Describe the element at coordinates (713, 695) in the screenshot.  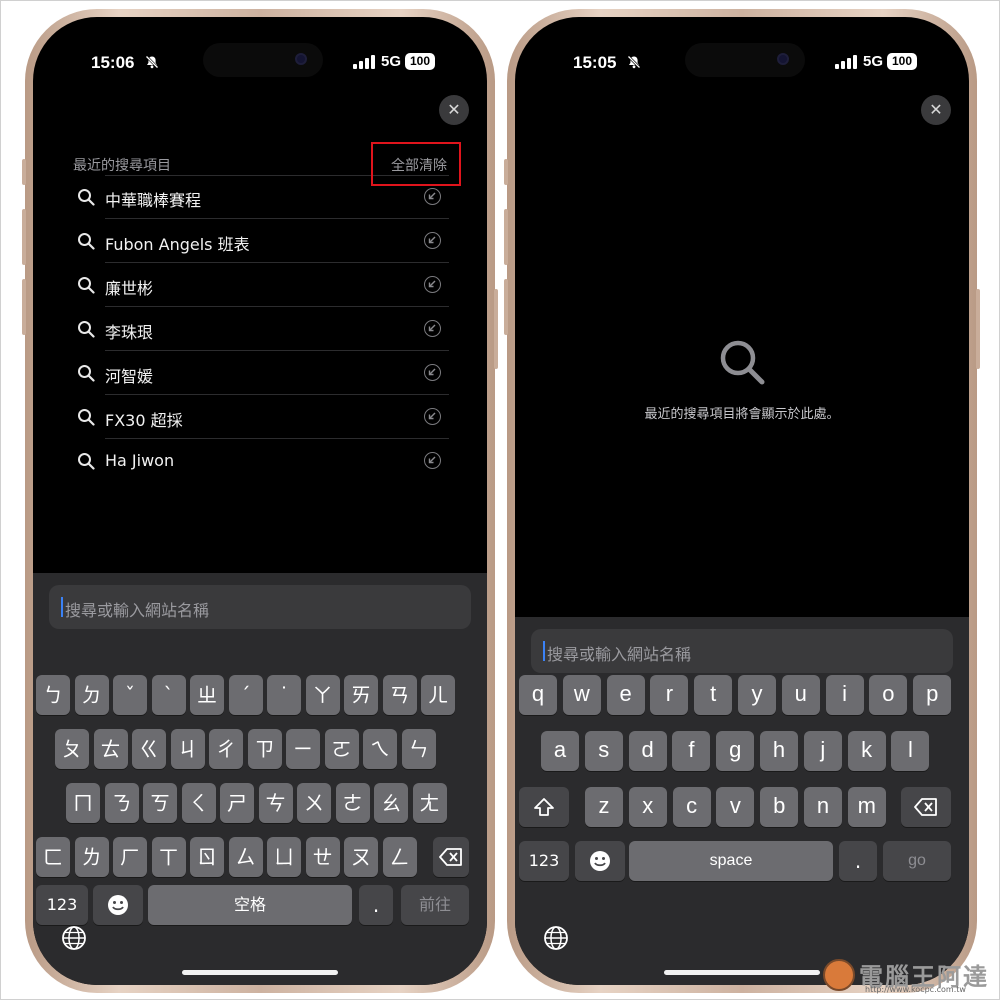
I see `key-t: t` at that location.